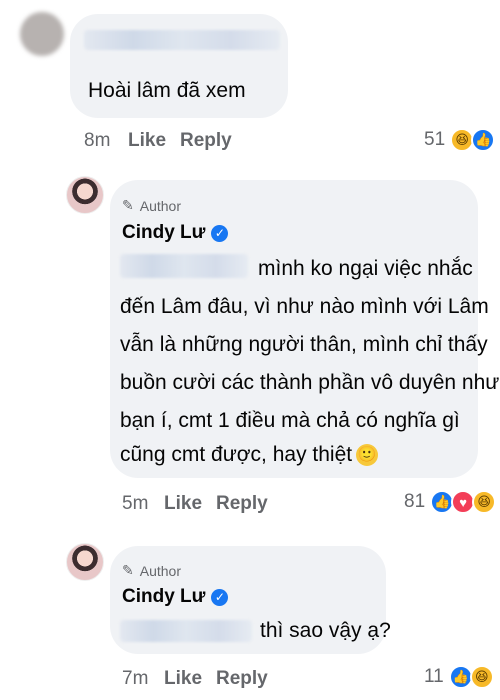 The height and width of the screenshot is (700, 500). I want to click on reply-2-reactions: 11 👍 😆, so click(459, 677).